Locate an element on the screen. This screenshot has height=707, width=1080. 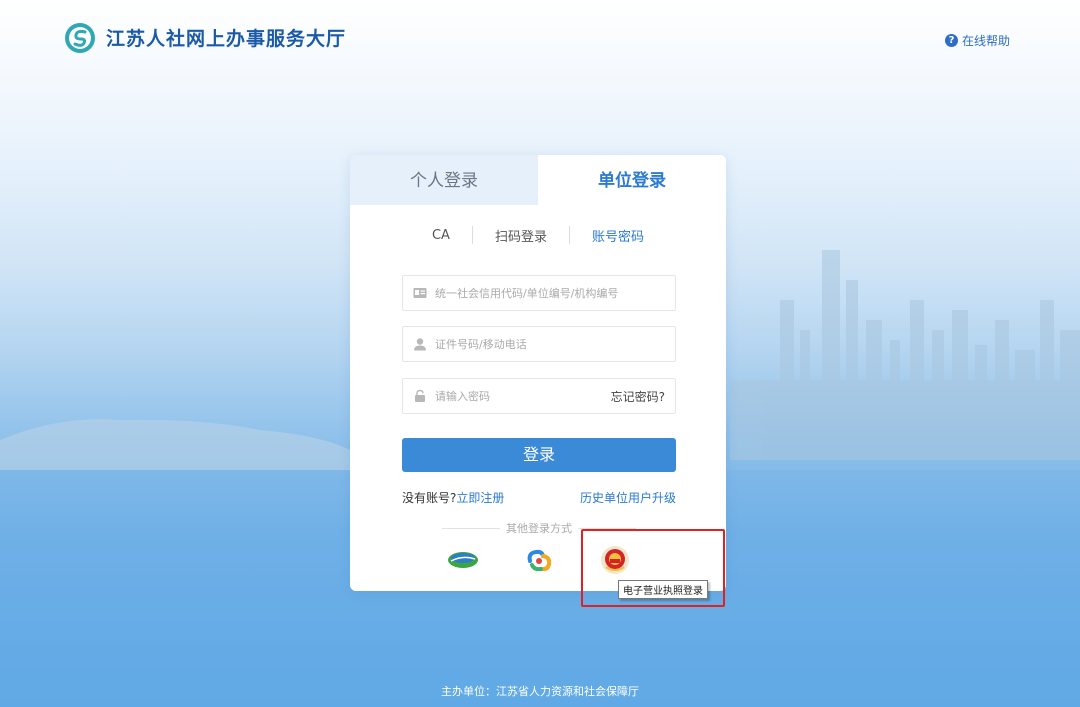
upgrade-user-link: 历史单位用户升级 is located at coordinates (628, 497).